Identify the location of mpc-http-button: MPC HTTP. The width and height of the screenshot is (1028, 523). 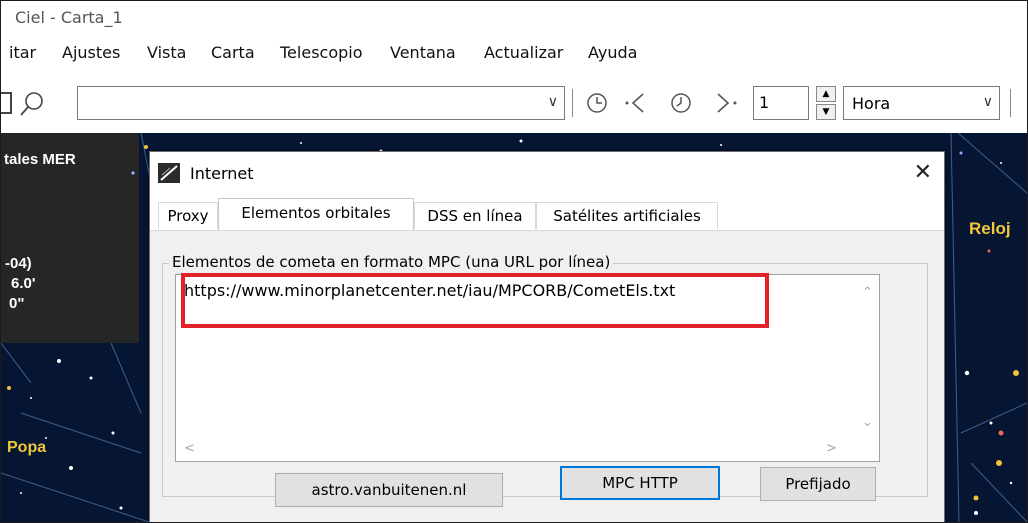
(640, 483).